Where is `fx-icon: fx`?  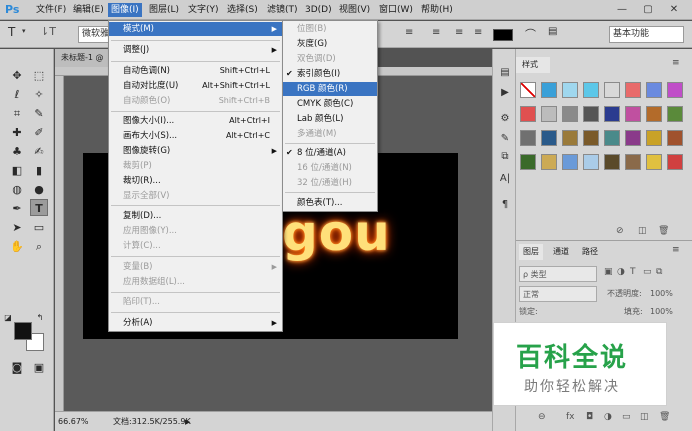 fx-icon: fx is located at coordinates (570, 417).